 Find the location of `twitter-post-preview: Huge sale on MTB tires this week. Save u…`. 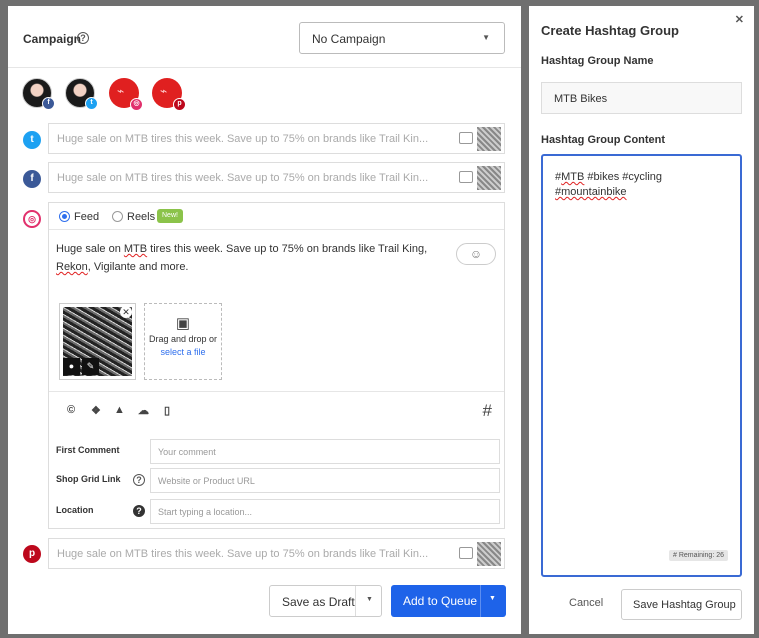

twitter-post-preview: Huge sale on MTB tires this week. Save u… is located at coordinates (276, 138).